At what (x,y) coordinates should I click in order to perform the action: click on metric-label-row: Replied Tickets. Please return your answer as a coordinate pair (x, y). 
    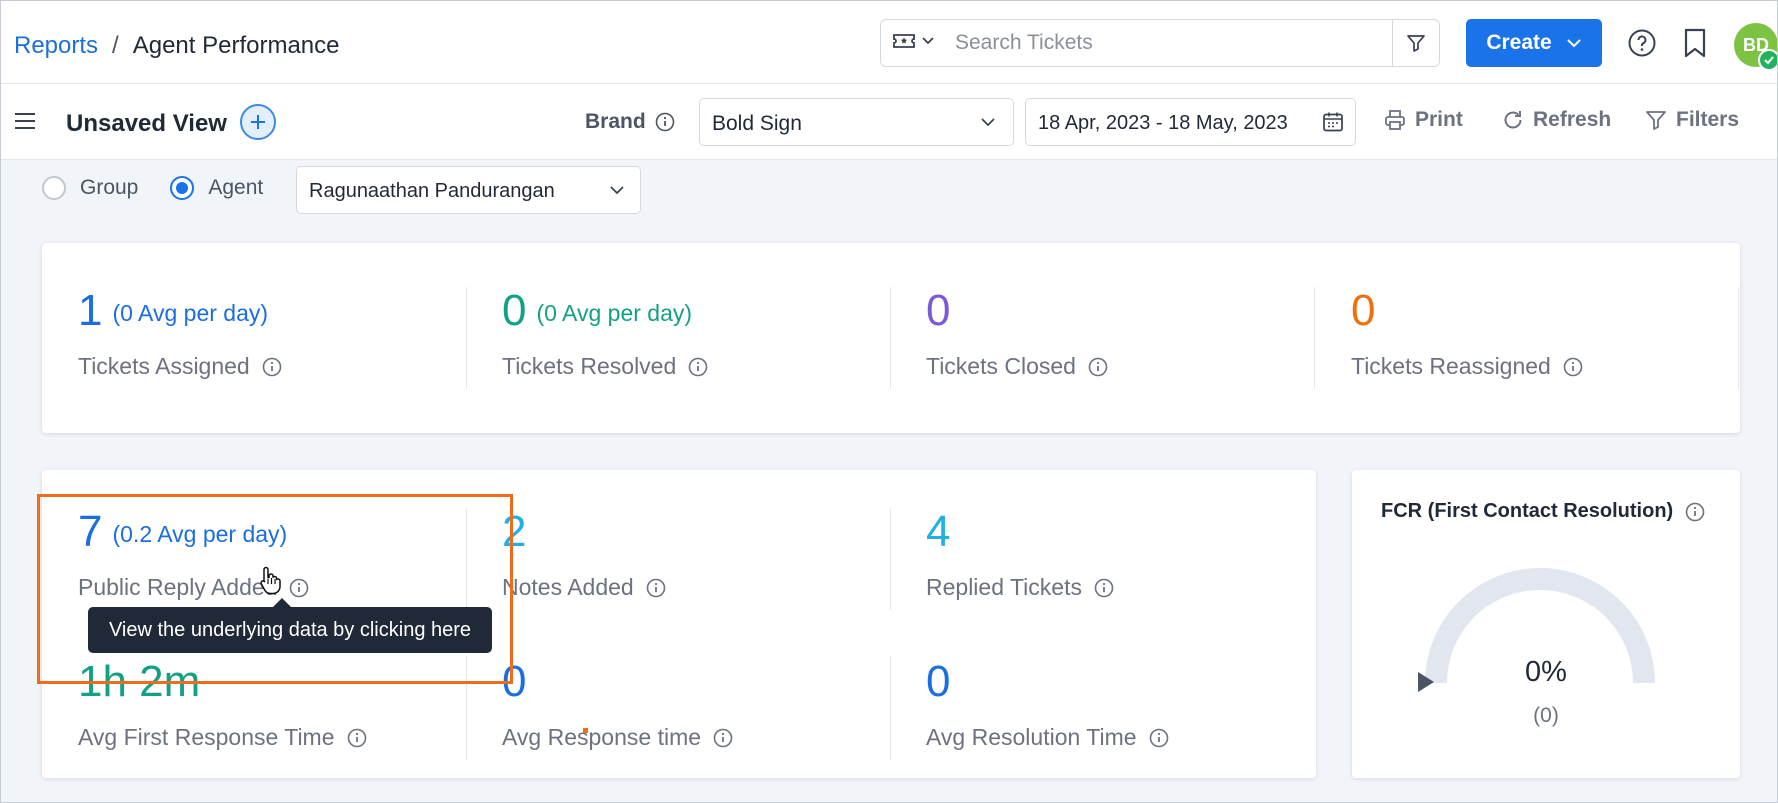
    Looking at the image, I should click on (1020, 587).